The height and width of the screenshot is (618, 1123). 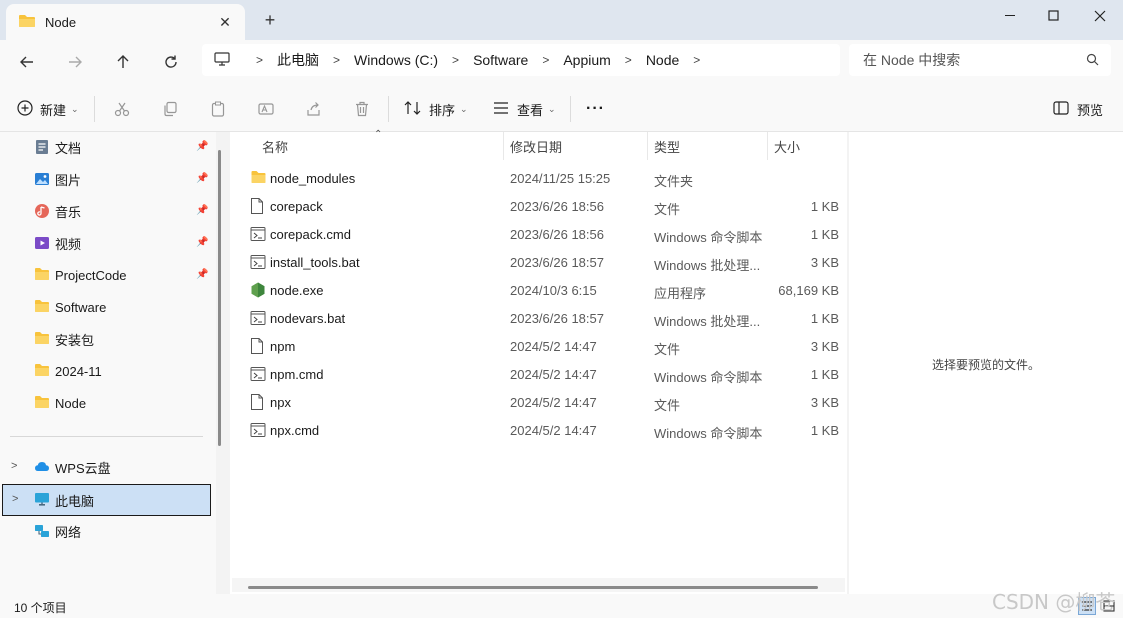 I want to click on file-row: node_modules 2024/11/25 15:25 文件夹, so click(x=538, y=178).